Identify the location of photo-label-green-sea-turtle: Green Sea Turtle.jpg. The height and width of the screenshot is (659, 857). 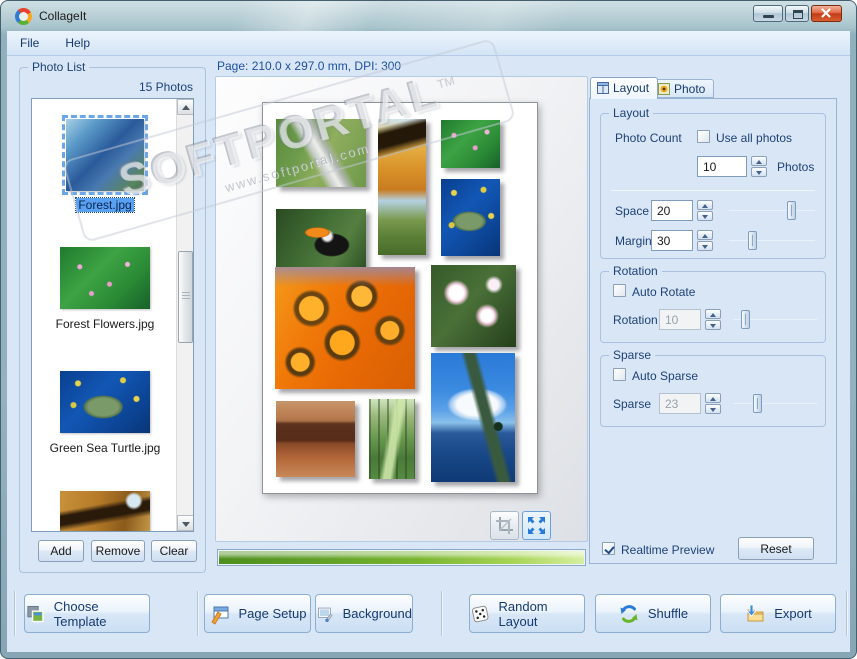
(105, 448).